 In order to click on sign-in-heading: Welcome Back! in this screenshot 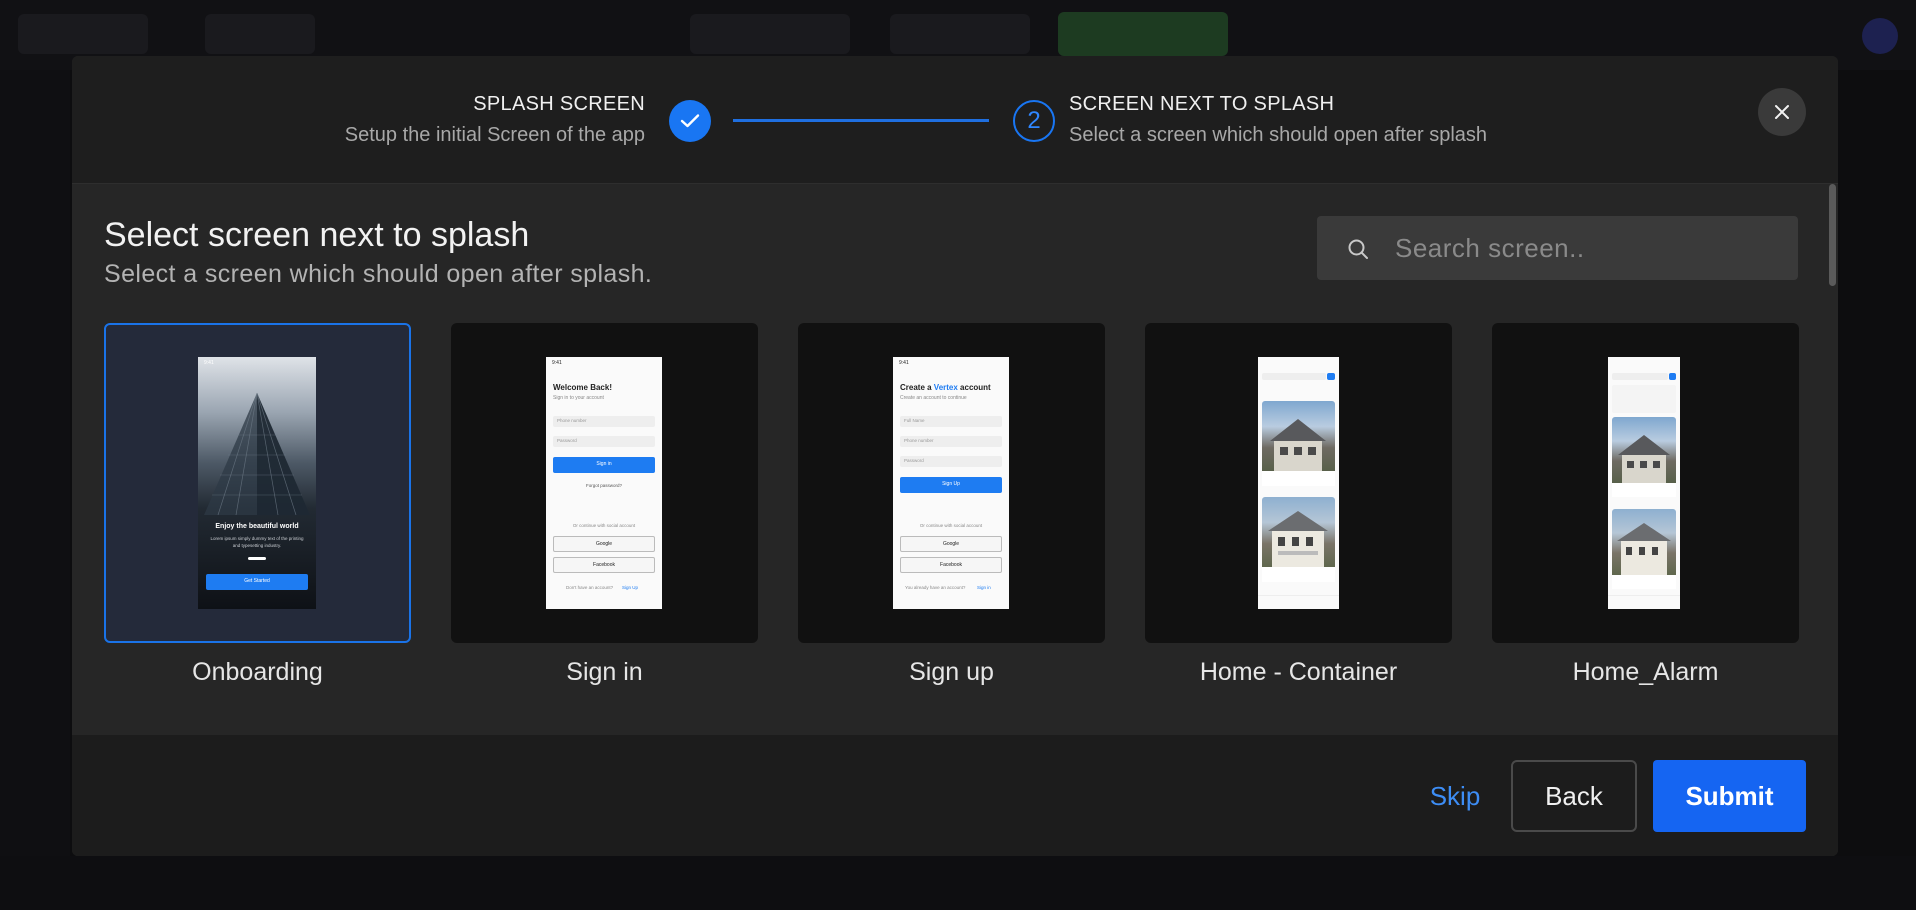, I will do `click(582, 387)`.